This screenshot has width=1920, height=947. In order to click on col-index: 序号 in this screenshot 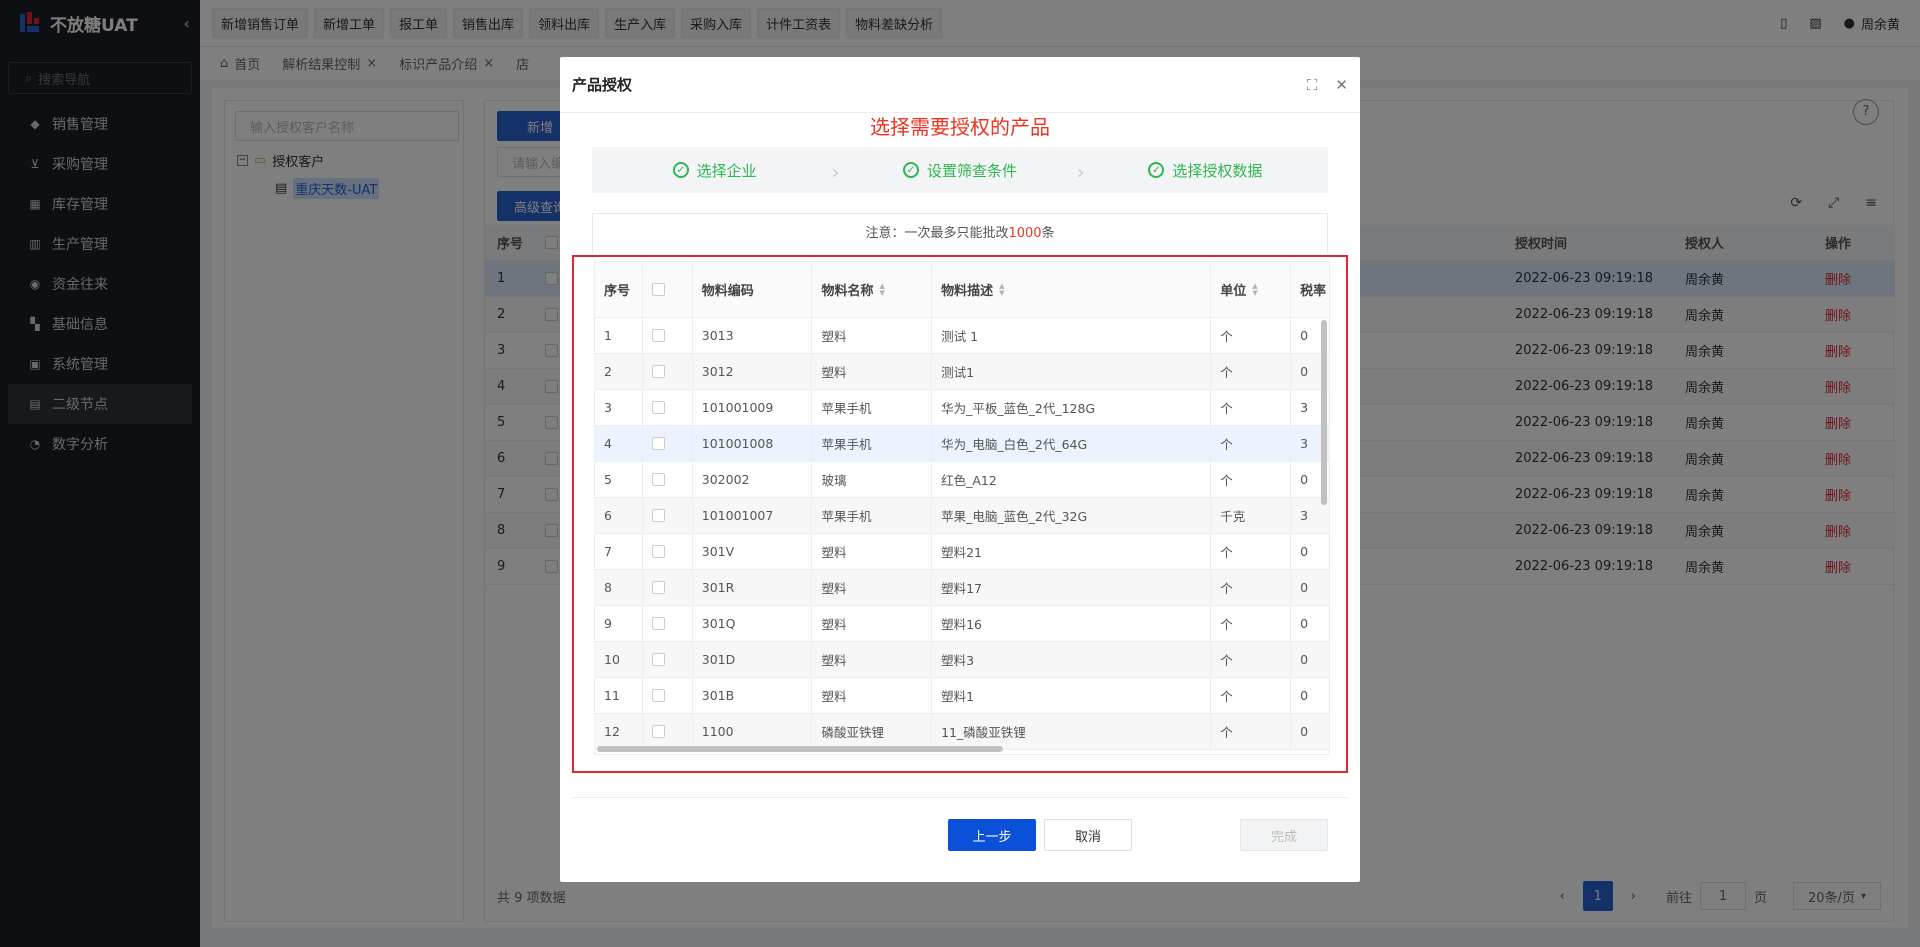, I will do `click(619, 289)`.